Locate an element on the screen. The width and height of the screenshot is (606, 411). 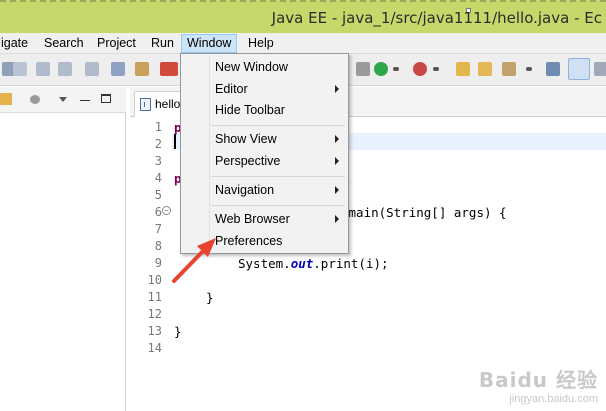
menu-item-editor: Editor is located at coordinates (231, 89).